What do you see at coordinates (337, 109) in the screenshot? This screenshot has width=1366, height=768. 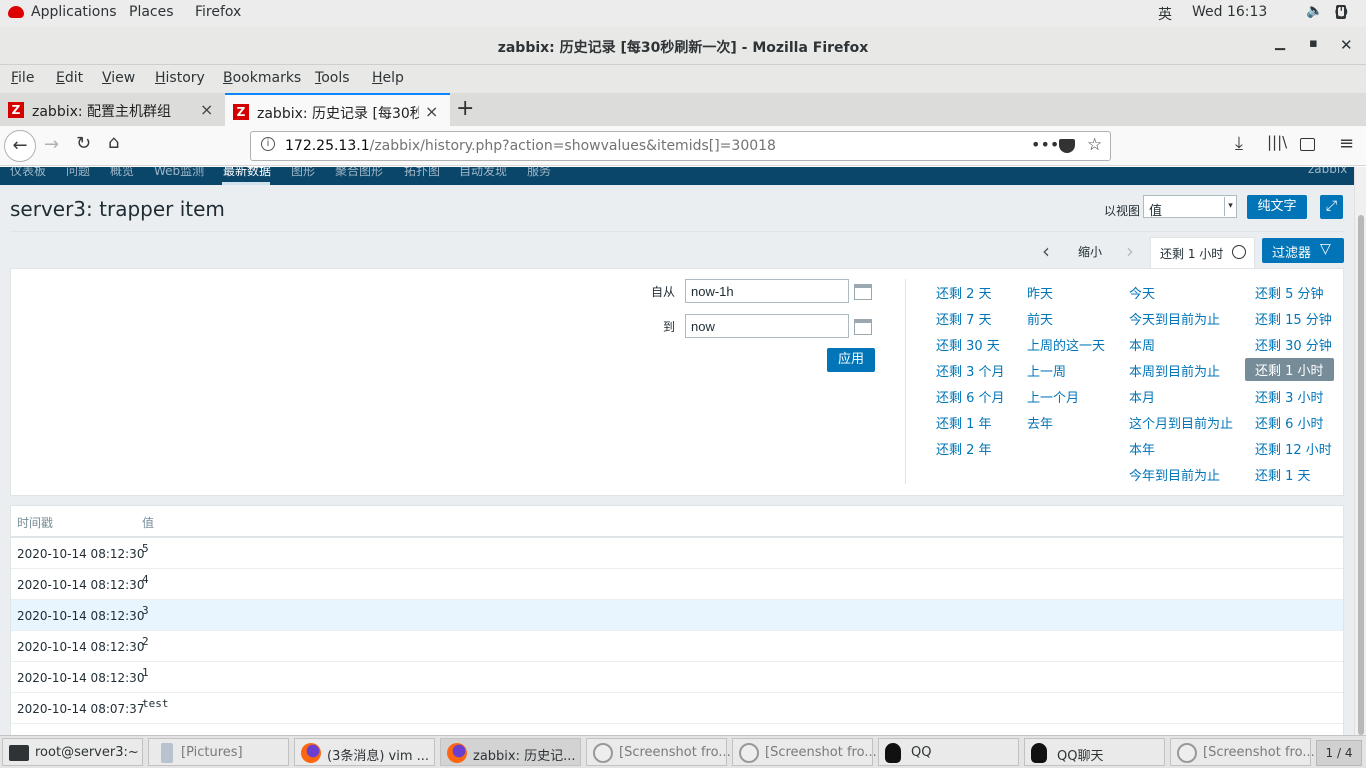 I see `tab-history: Z zabbix: 历史记录 [每30秒 ×` at bounding box center [337, 109].